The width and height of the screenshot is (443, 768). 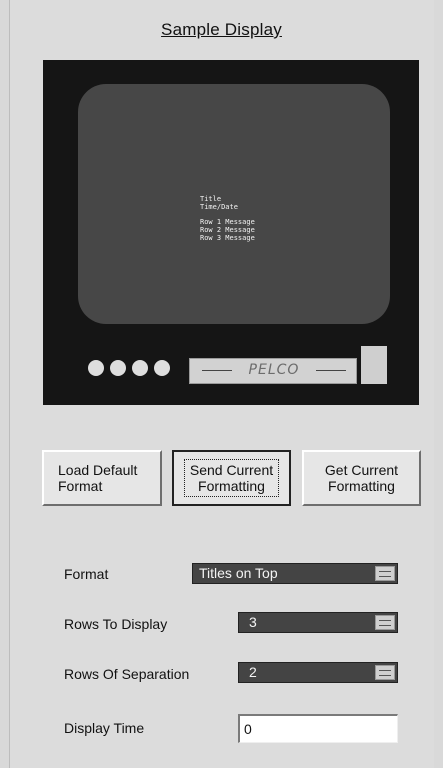 What do you see at coordinates (127, 674) in the screenshot?
I see `rows-of-separation-label: Rows Of Separation` at bounding box center [127, 674].